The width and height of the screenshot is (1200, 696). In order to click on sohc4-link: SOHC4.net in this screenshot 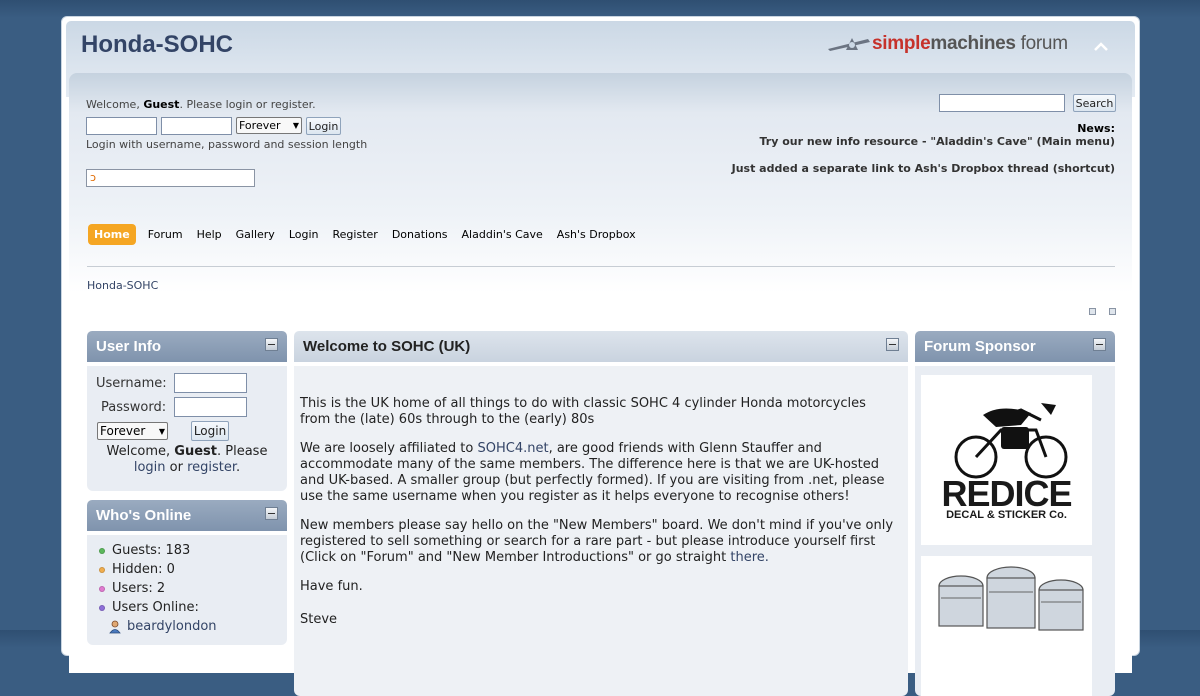, I will do `click(513, 448)`.